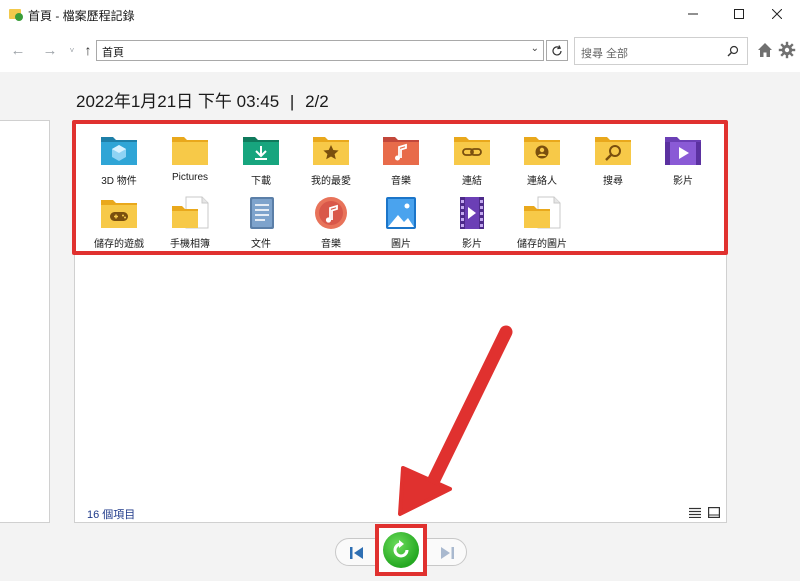 This screenshot has height=581, width=800. What do you see at coordinates (357, 553) in the screenshot?
I see `previous-version-icon` at bounding box center [357, 553].